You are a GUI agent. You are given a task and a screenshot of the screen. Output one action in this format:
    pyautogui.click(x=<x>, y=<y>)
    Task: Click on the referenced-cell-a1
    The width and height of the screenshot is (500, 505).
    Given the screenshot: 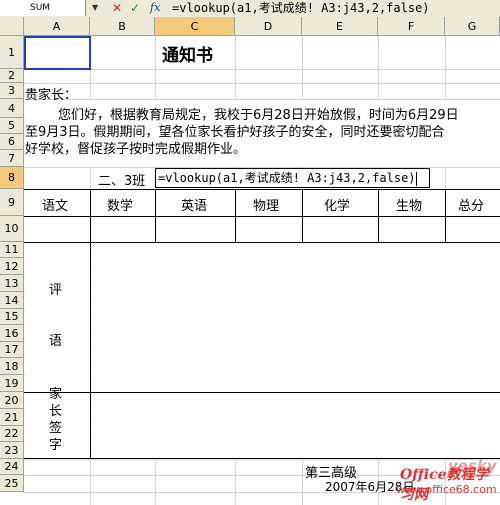 What is the action you would take?
    pyautogui.click(x=57, y=53)
    